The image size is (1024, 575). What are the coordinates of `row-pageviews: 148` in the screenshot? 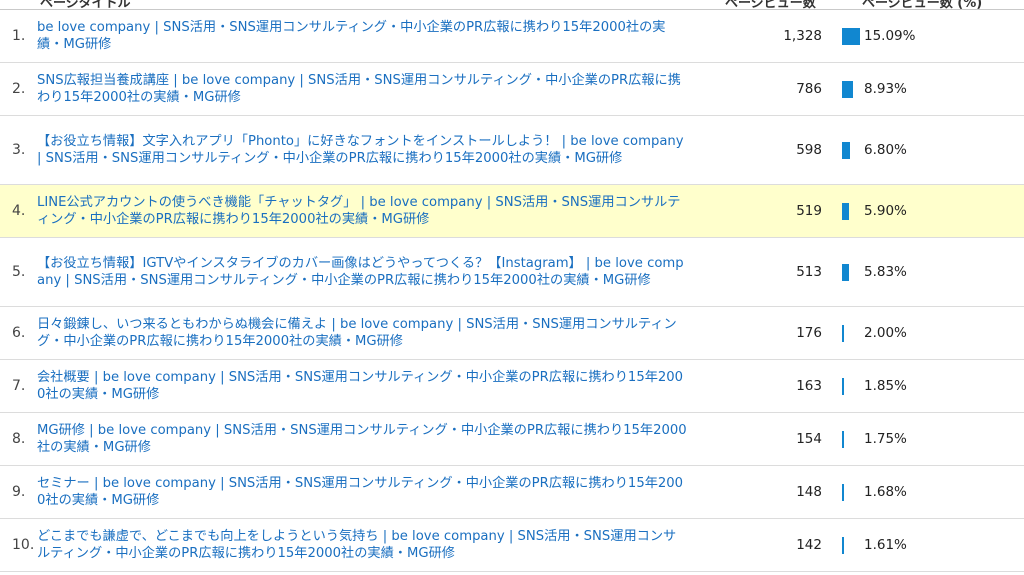 It's located at (809, 492).